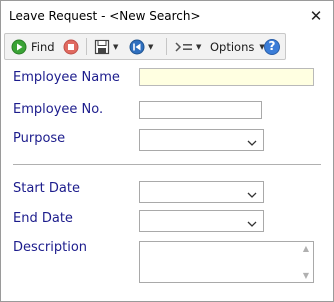 This screenshot has height=302, width=334. I want to click on stop-button, so click(71, 46).